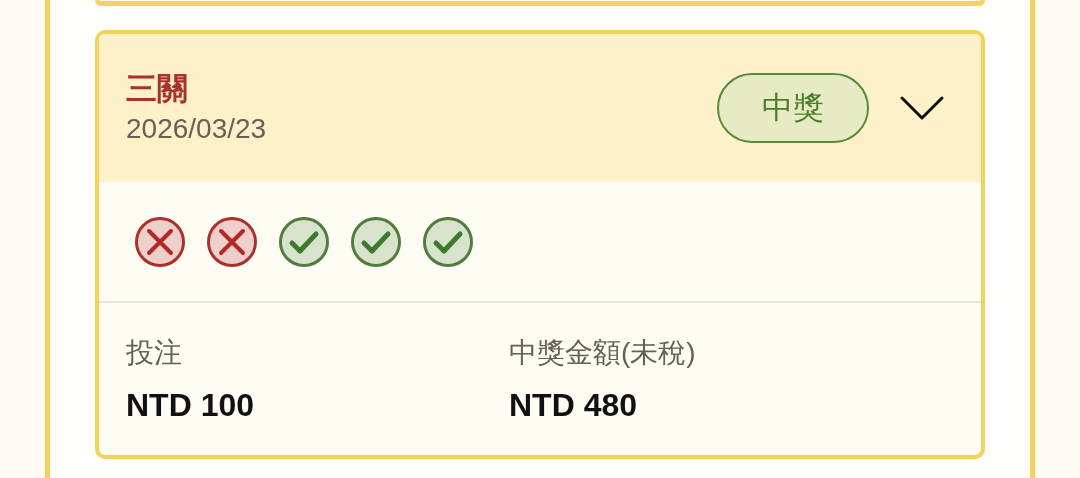 This screenshot has height=478, width=1080. What do you see at coordinates (157, 89) in the screenshot?
I see `ticket-title: 三關` at bounding box center [157, 89].